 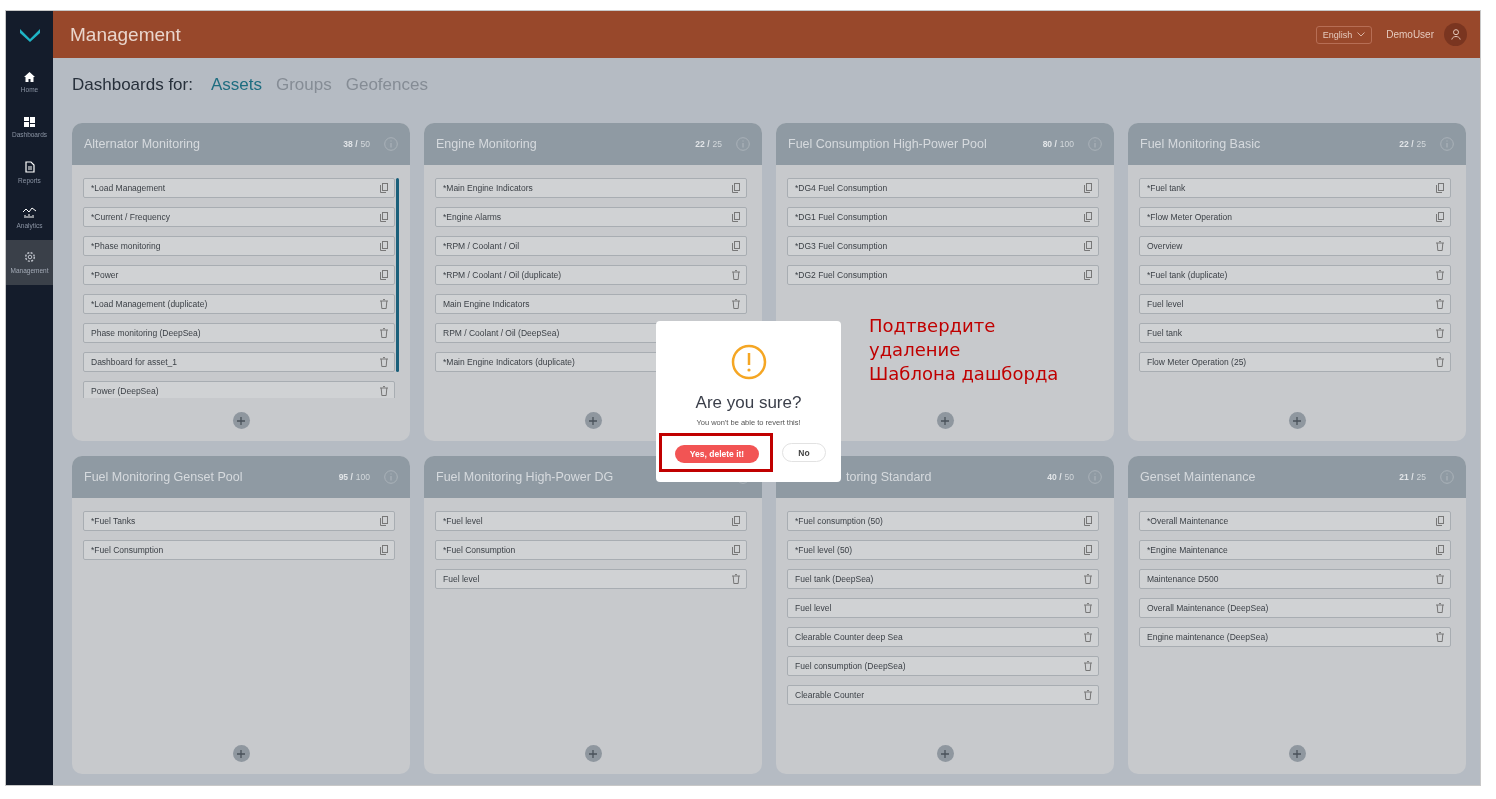 I want to click on dashboard-item: *Main Engine Indicators, so click(x=591, y=188).